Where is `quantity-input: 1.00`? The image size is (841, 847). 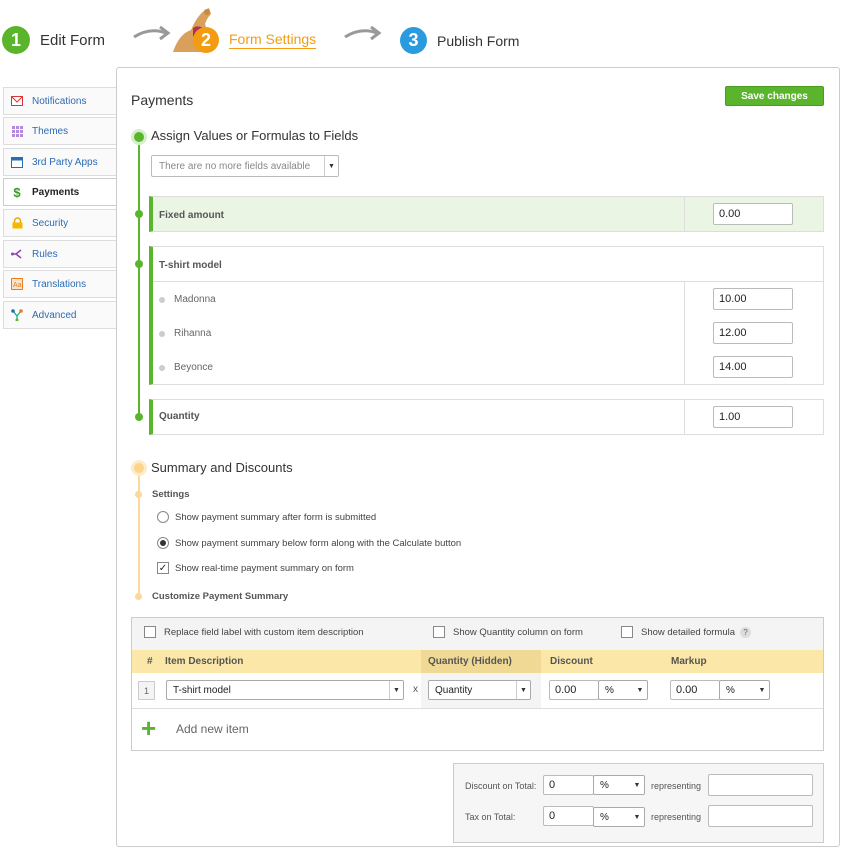 quantity-input: 1.00 is located at coordinates (753, 417).